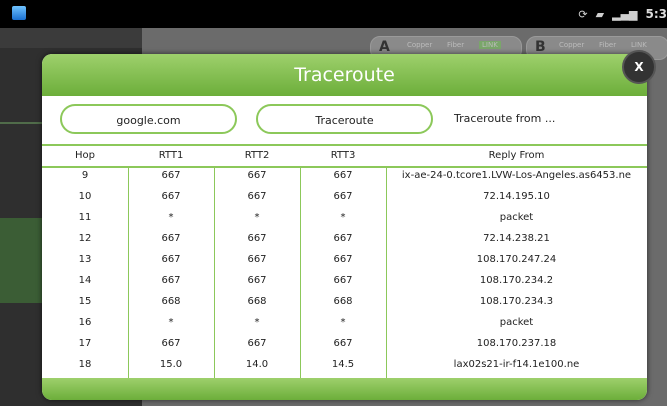  I want to click on table-row: 15 668 668 668 108.170.234.3, so click(344, 302).